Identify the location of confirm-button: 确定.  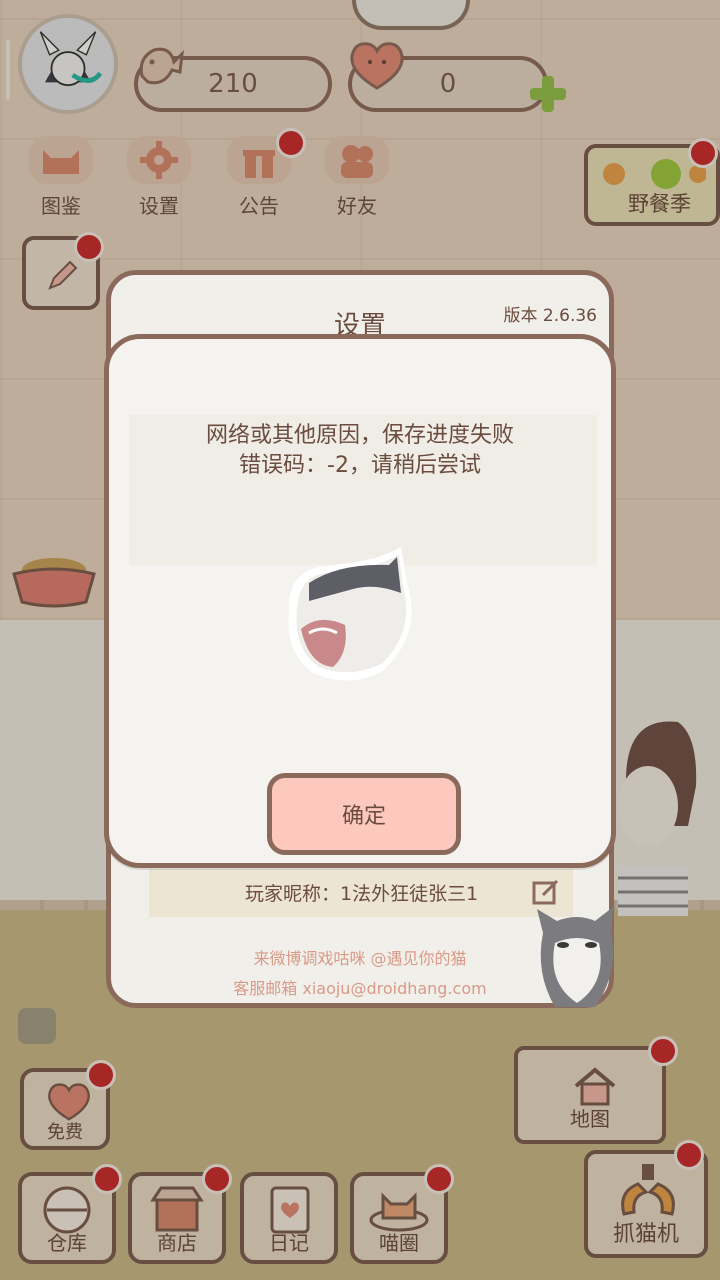
(364, 814).